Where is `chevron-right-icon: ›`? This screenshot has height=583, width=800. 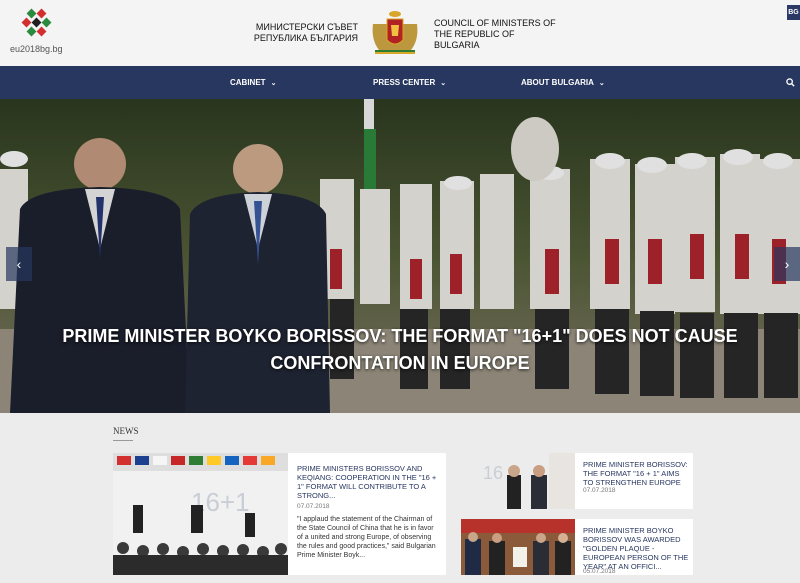 chevron-right-icon: › is located at coordinates (787, 264).